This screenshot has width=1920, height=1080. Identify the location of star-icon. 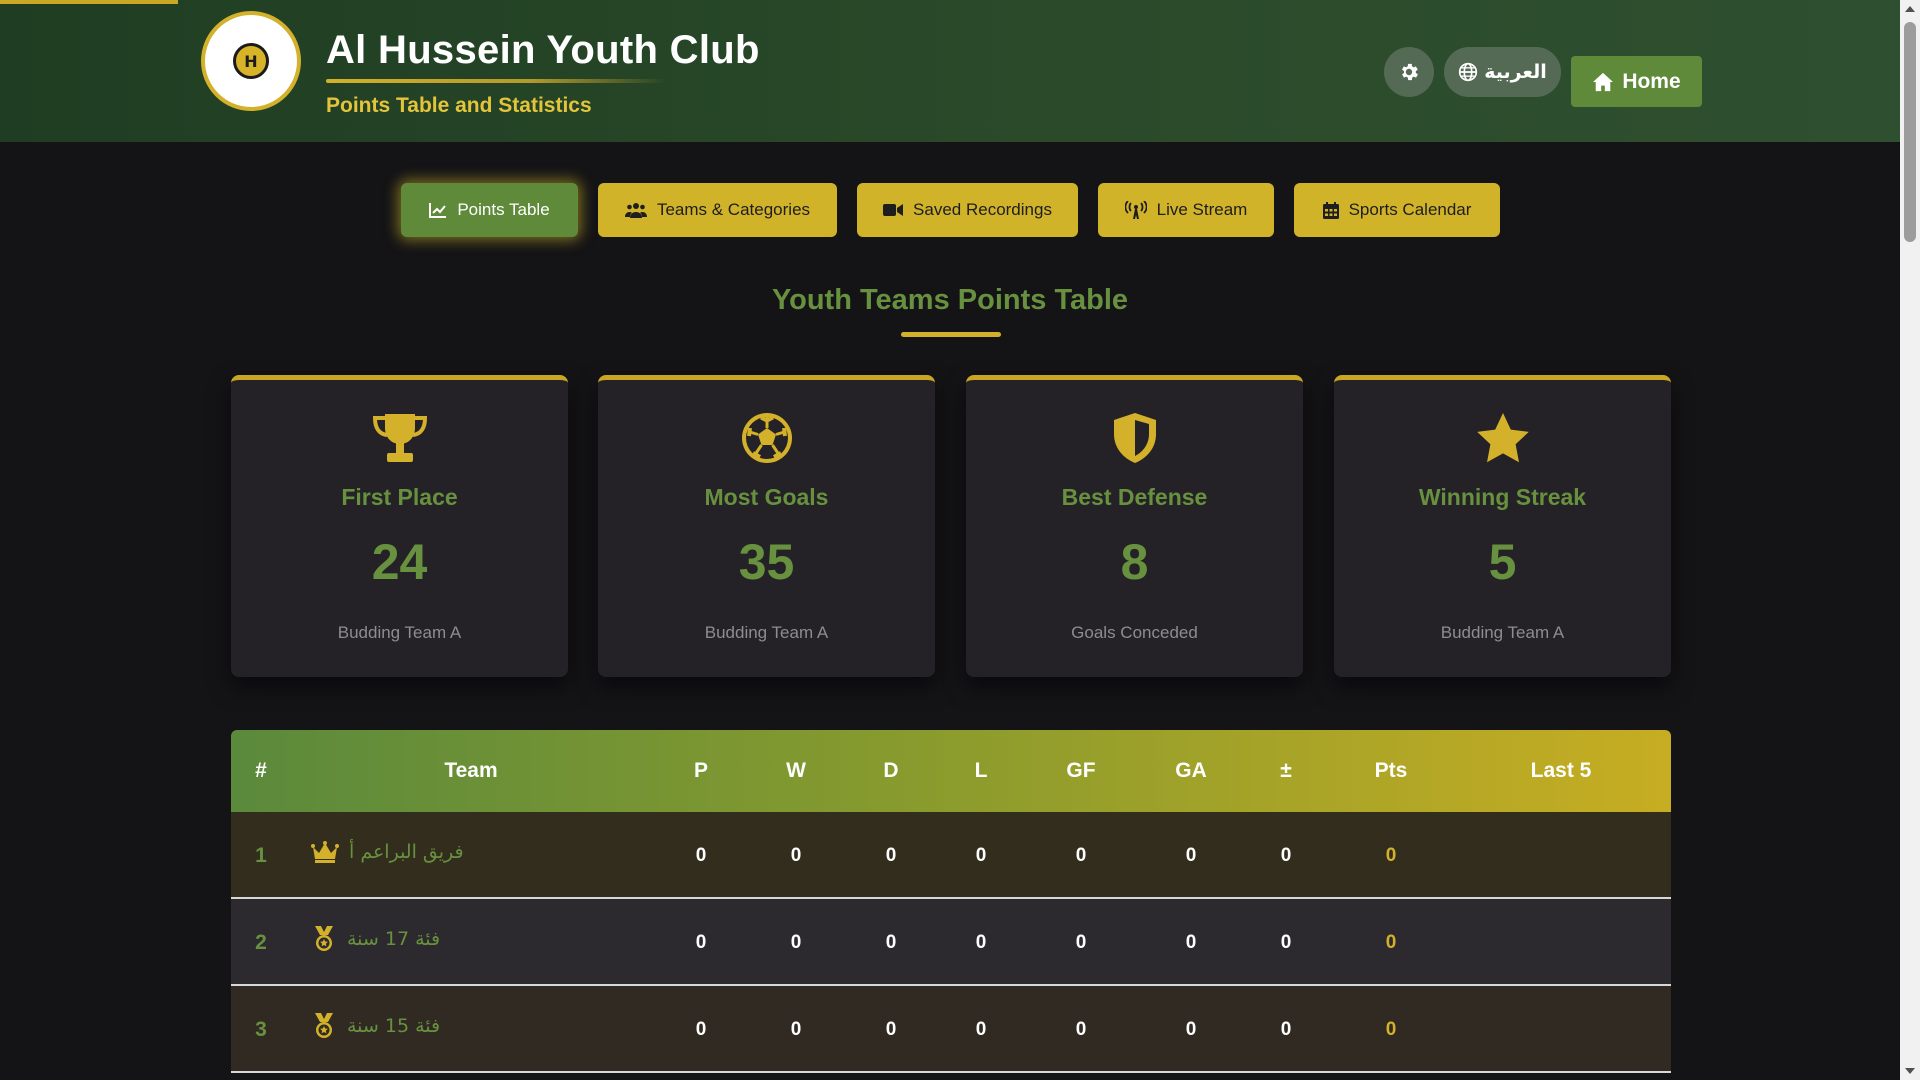
(1502, 438).